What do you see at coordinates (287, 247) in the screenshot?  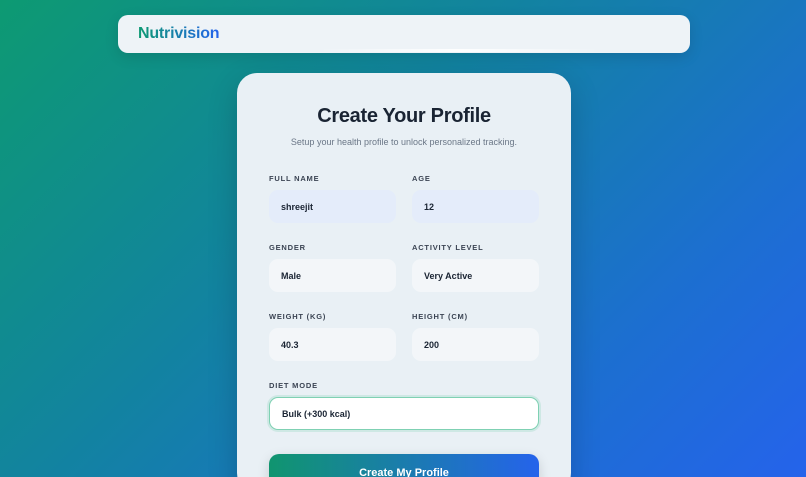 I see `gender-label: GENDER` at bounding box center [287, 247].